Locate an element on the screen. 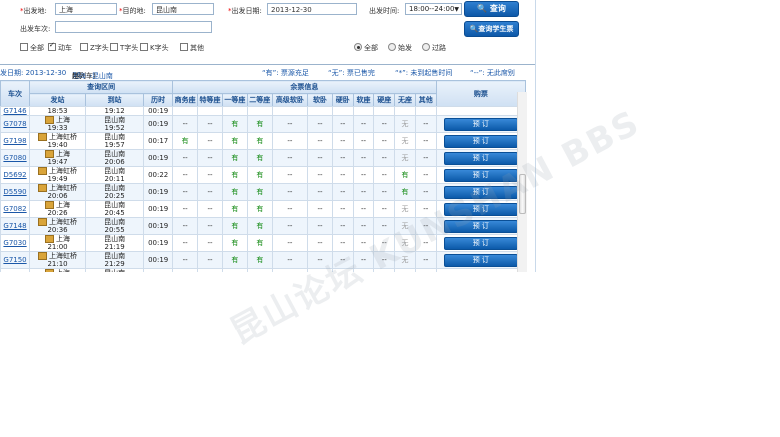  arrive-cell: 昆山南 20:45 is located at coordinates (115, 209).